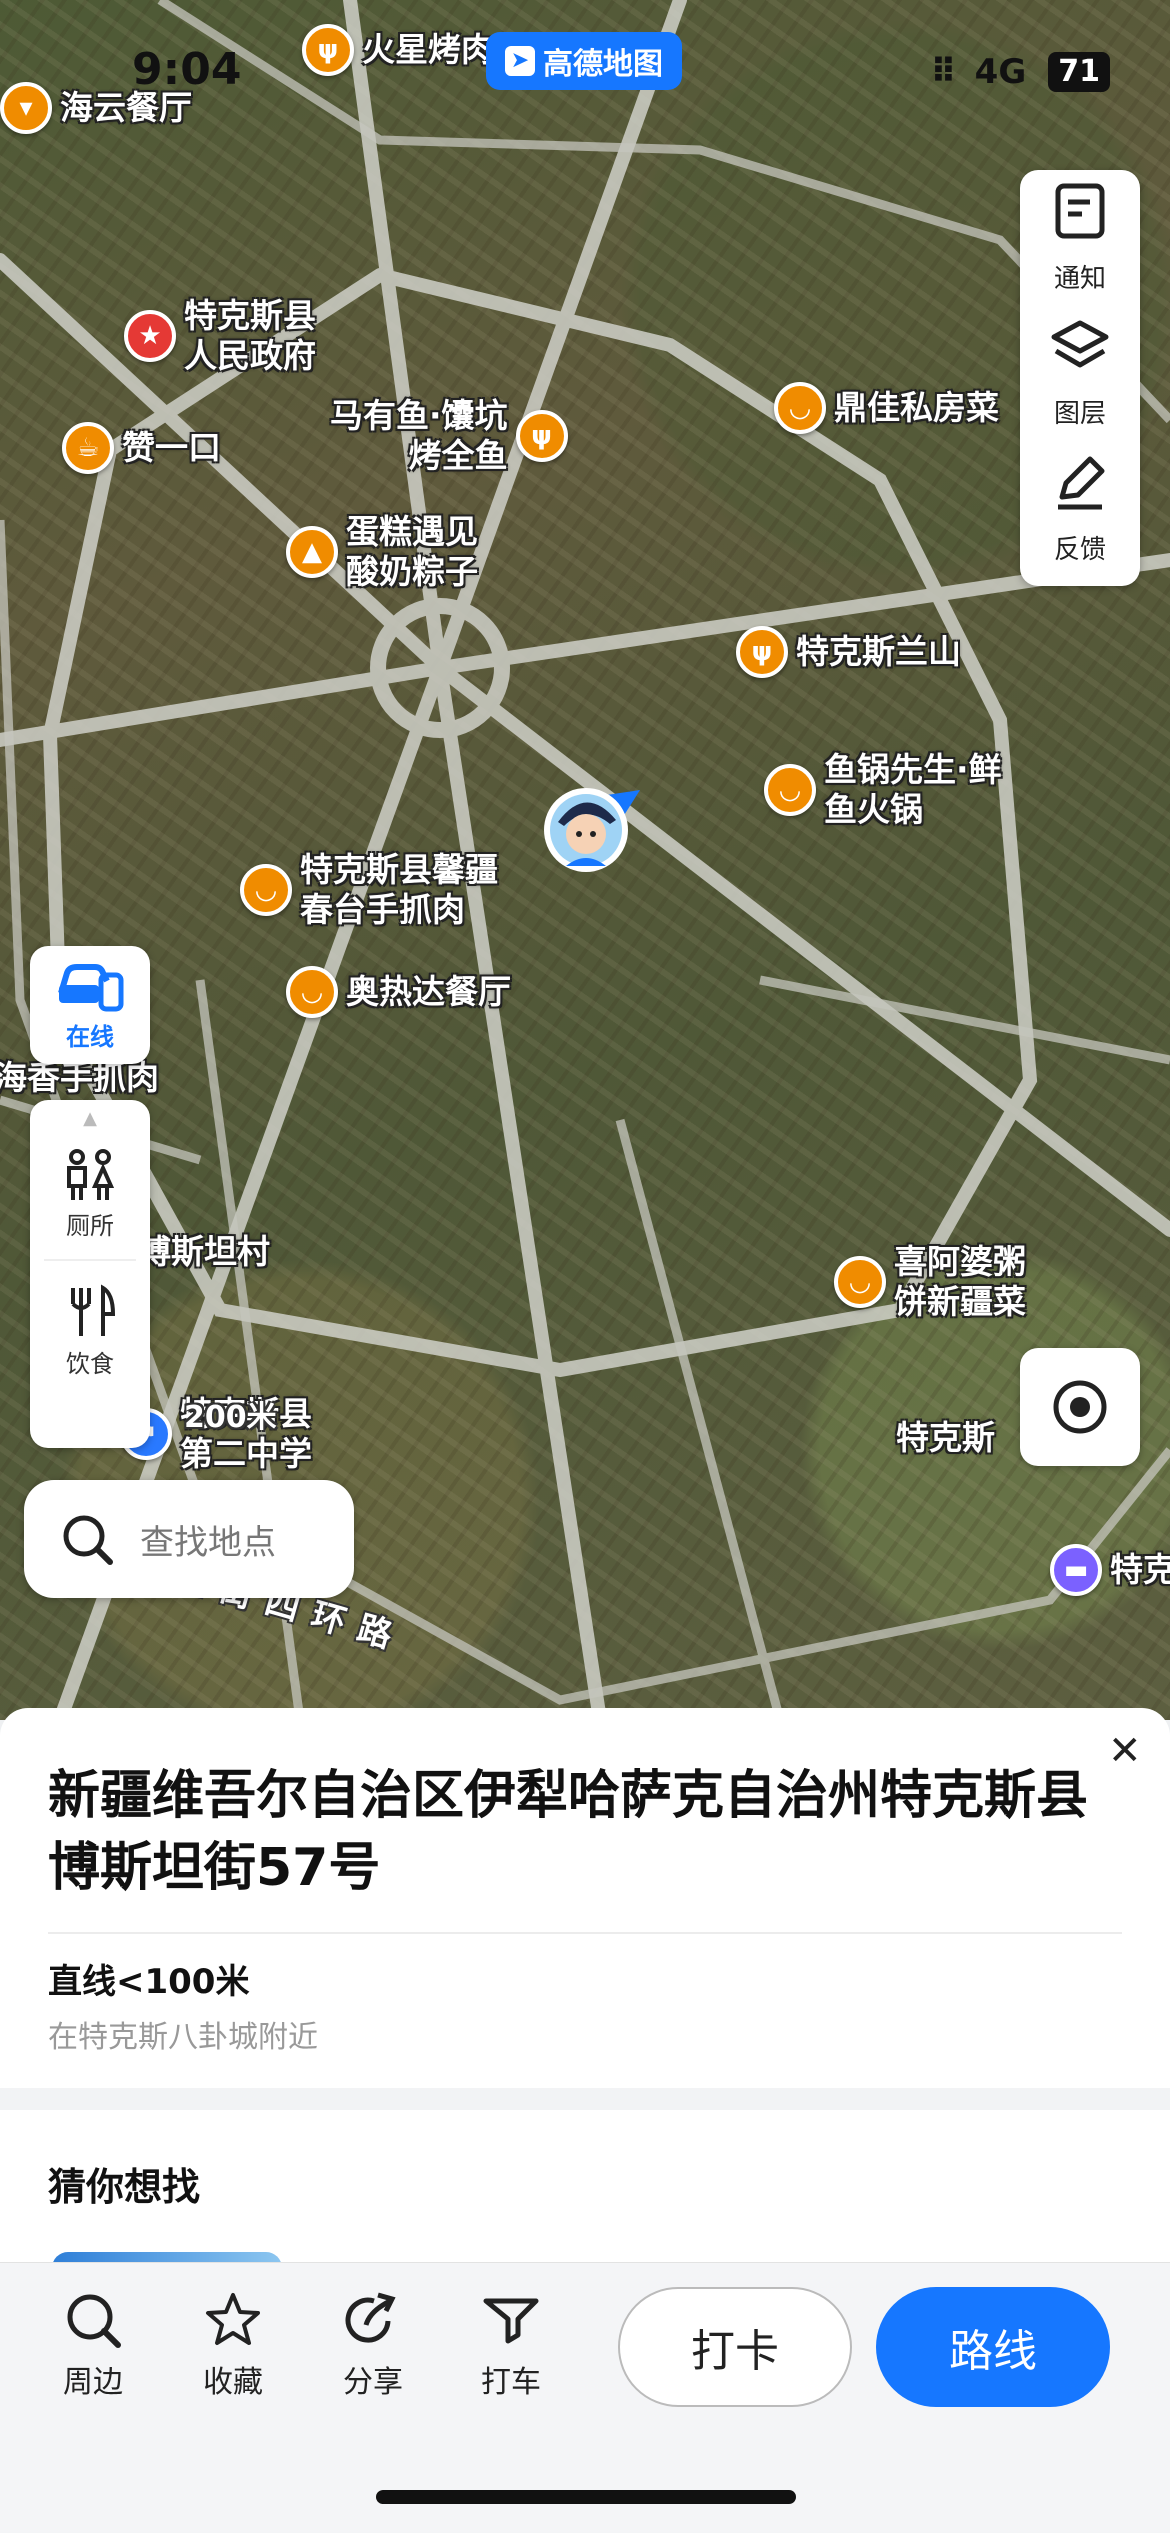  What do you see at coordinates (1079, 413) in the screenshot?
I see `layers-label: 图层` at bounding box center [1079, 413].